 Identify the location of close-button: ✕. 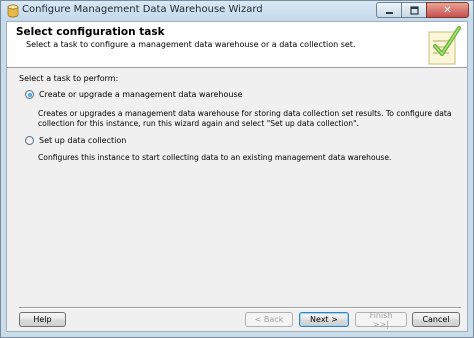
(447, 10).